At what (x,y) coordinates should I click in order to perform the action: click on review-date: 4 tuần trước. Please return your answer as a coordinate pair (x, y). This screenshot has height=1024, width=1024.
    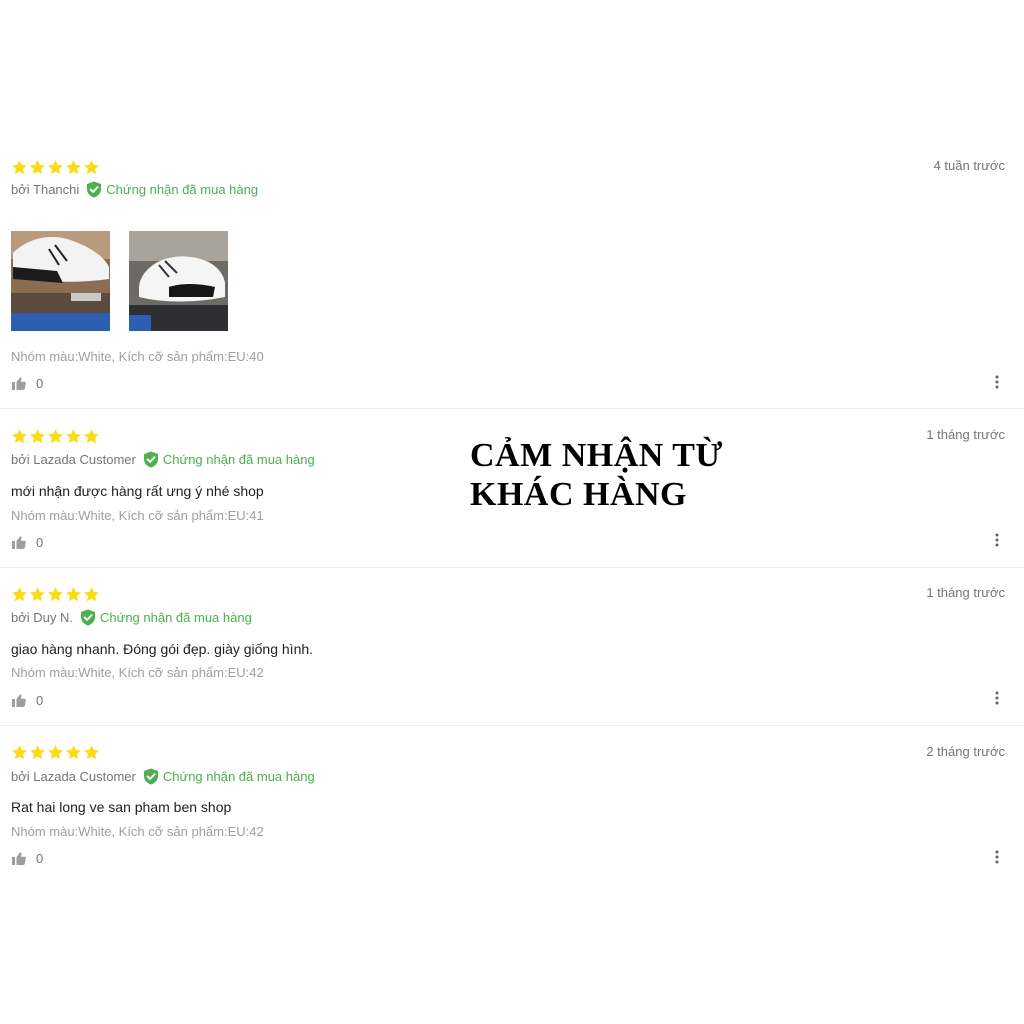
    Looking at the image, I should click on (969, 165).